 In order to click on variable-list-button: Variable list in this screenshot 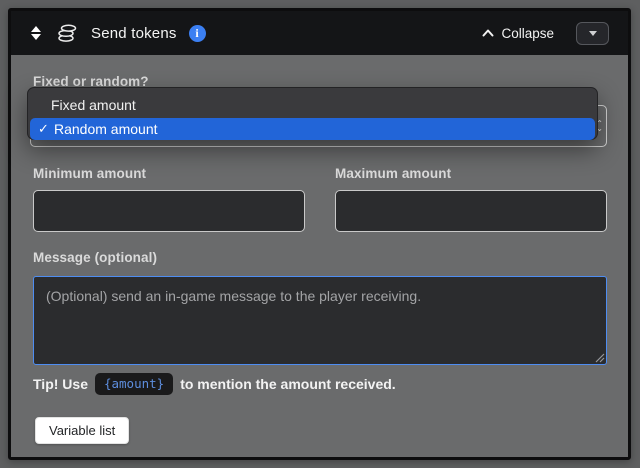, I will do `click(82, 430)`.